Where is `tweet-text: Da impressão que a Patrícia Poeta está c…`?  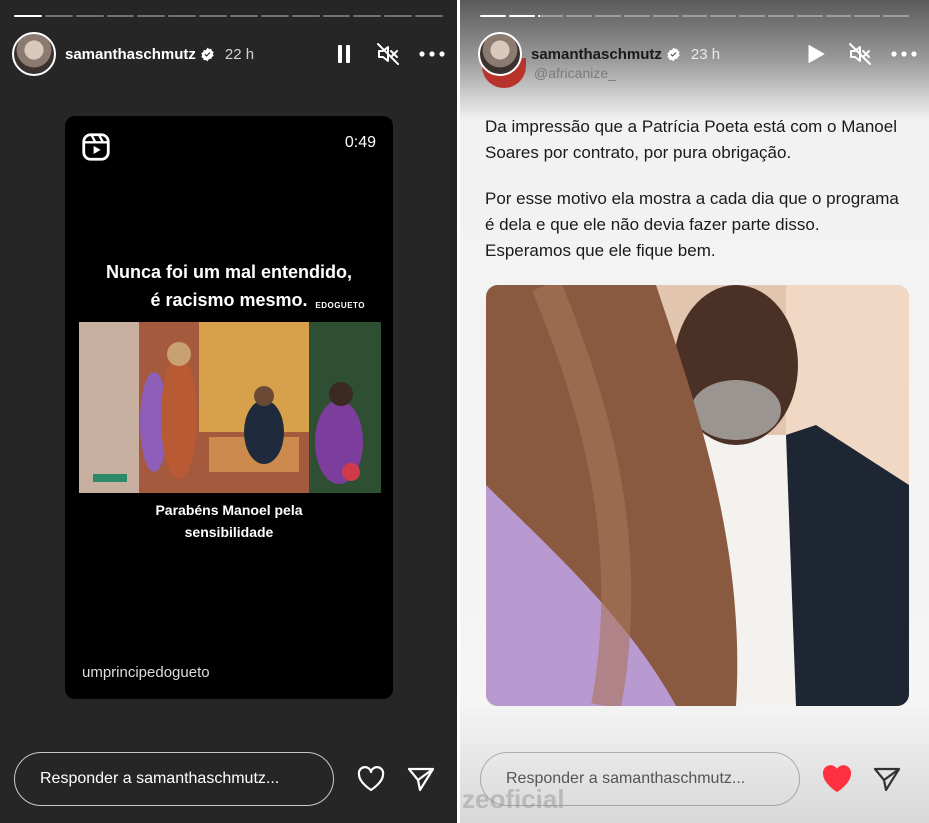 tweet-text: Da impressão que a Patrícia Poeta está c… is located at coordinates (695, 189).